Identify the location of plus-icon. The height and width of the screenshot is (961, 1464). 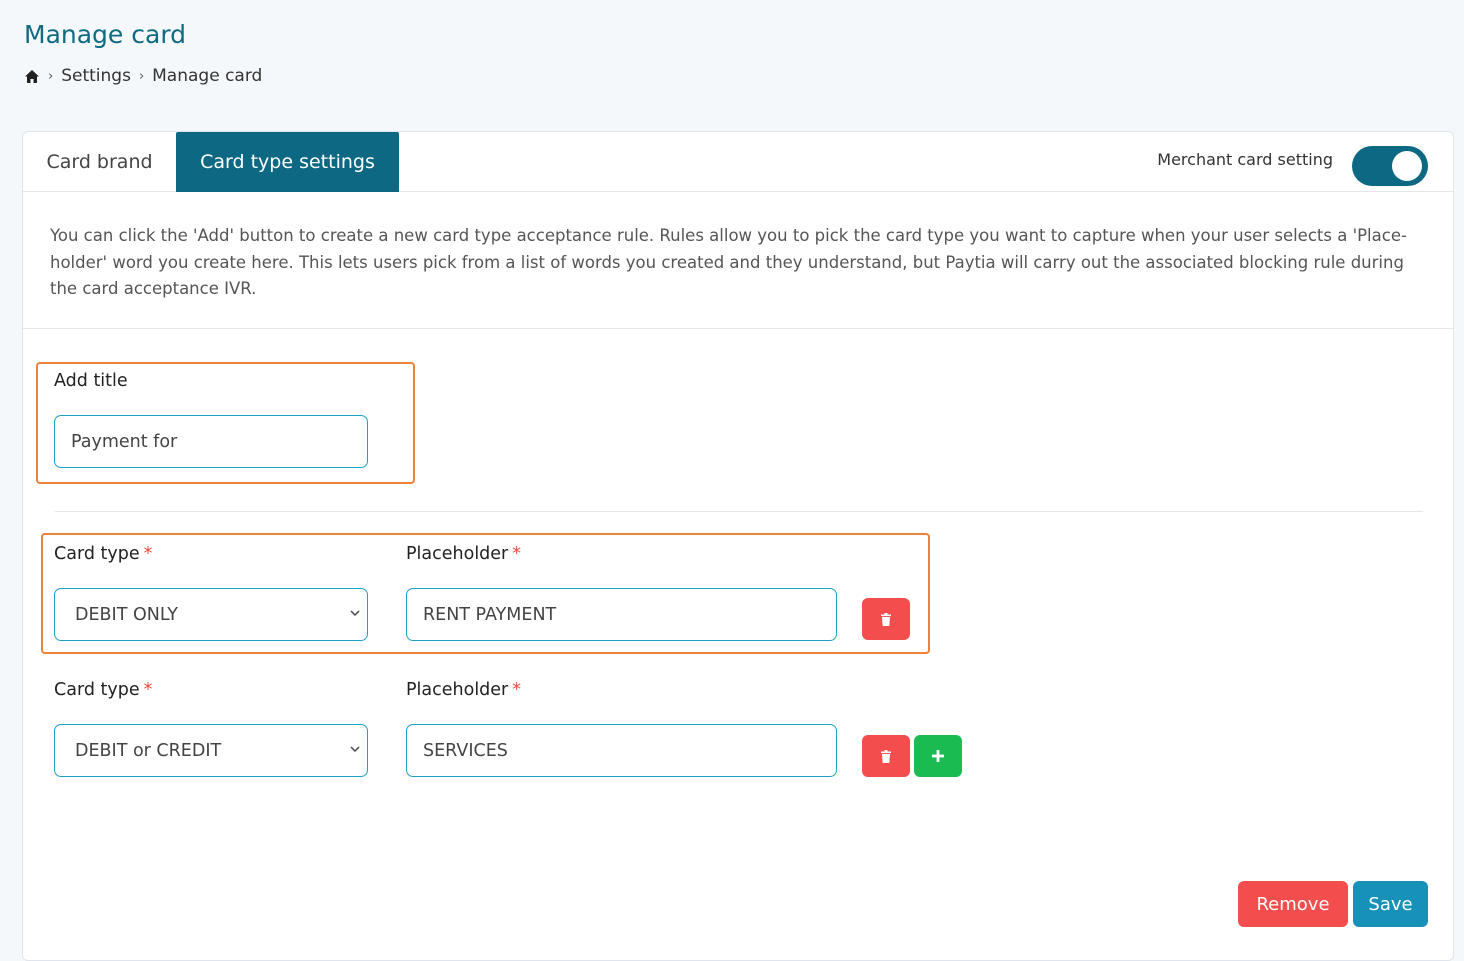
(938, 756).